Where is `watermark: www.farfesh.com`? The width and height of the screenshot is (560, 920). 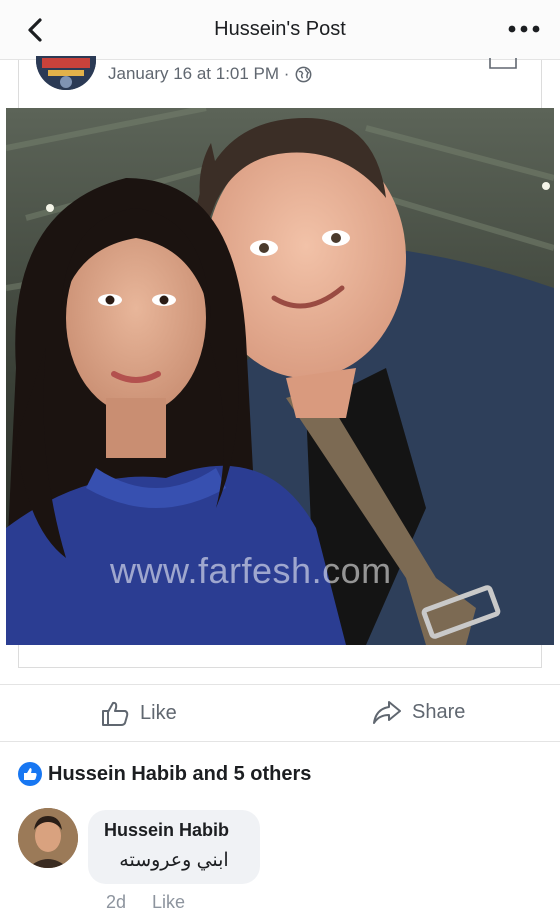 watermark: www.farfesh.com is located at coordinates (251, 570).